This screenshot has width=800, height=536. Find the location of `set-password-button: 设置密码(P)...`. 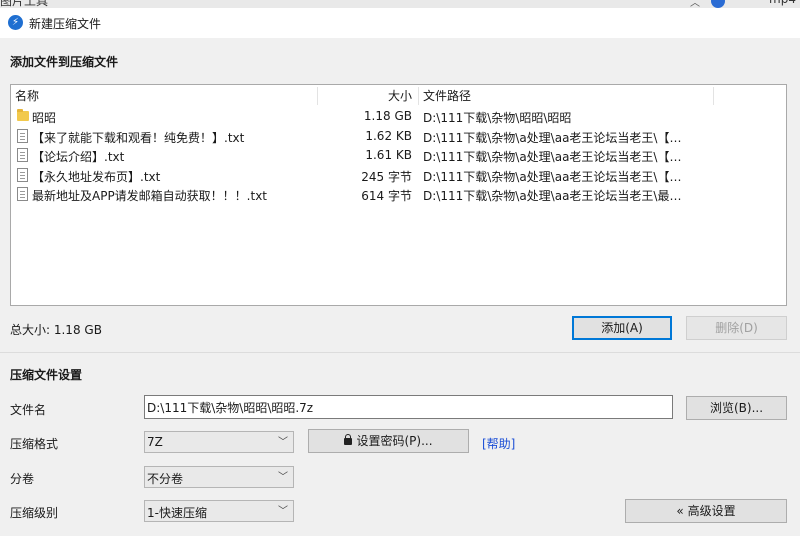

set-password-button: 设置密码(P)... is located at coordinates (388, 441).